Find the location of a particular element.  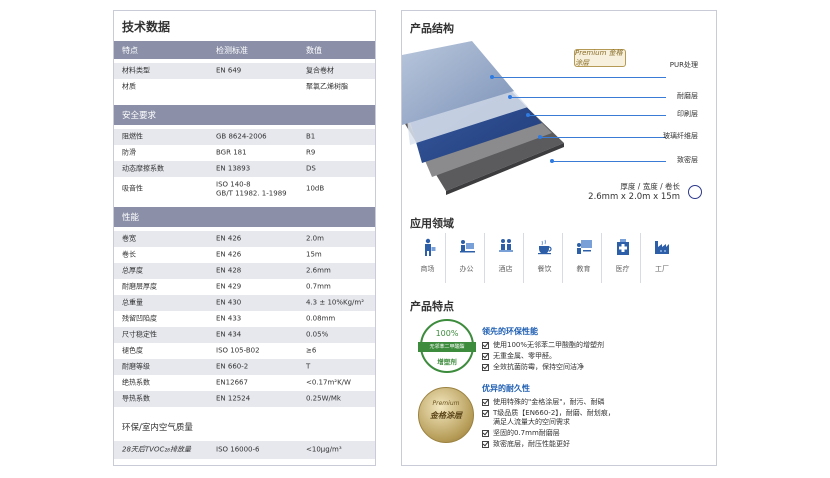

cell-value: 10dB is located at coordinates (315, 188).